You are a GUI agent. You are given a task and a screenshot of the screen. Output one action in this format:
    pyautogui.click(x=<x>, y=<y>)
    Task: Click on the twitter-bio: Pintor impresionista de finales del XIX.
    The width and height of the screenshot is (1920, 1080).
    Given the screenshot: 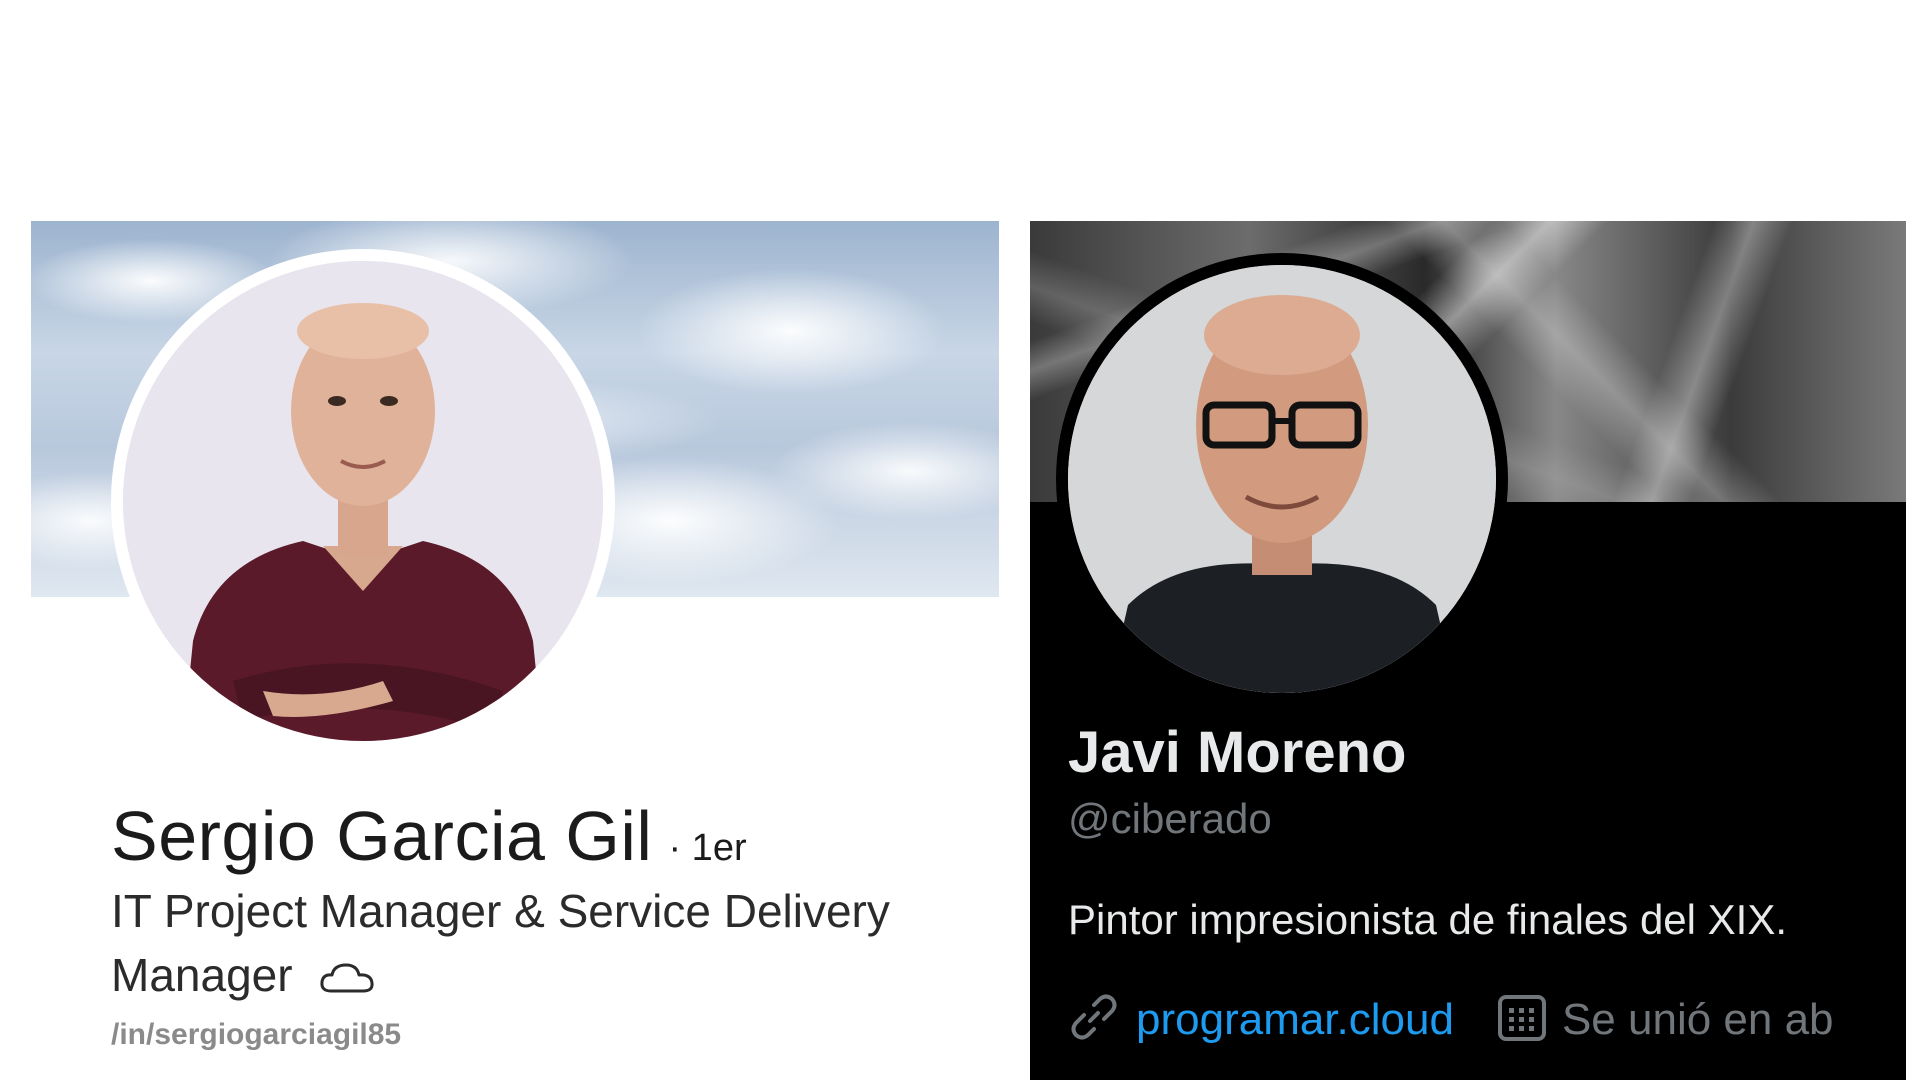 What is the action you would take?
    pyautogui.click(x=1428, y=919)
    